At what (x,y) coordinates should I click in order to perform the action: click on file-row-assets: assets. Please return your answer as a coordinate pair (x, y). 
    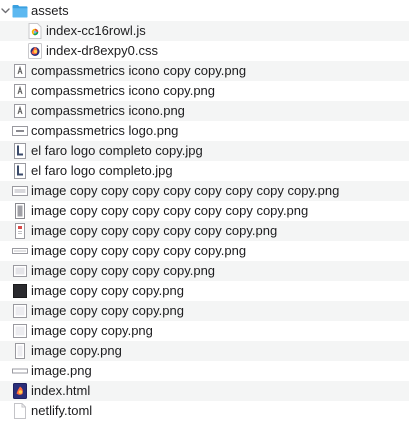
    Looking at the image, I should click on (204, 11).